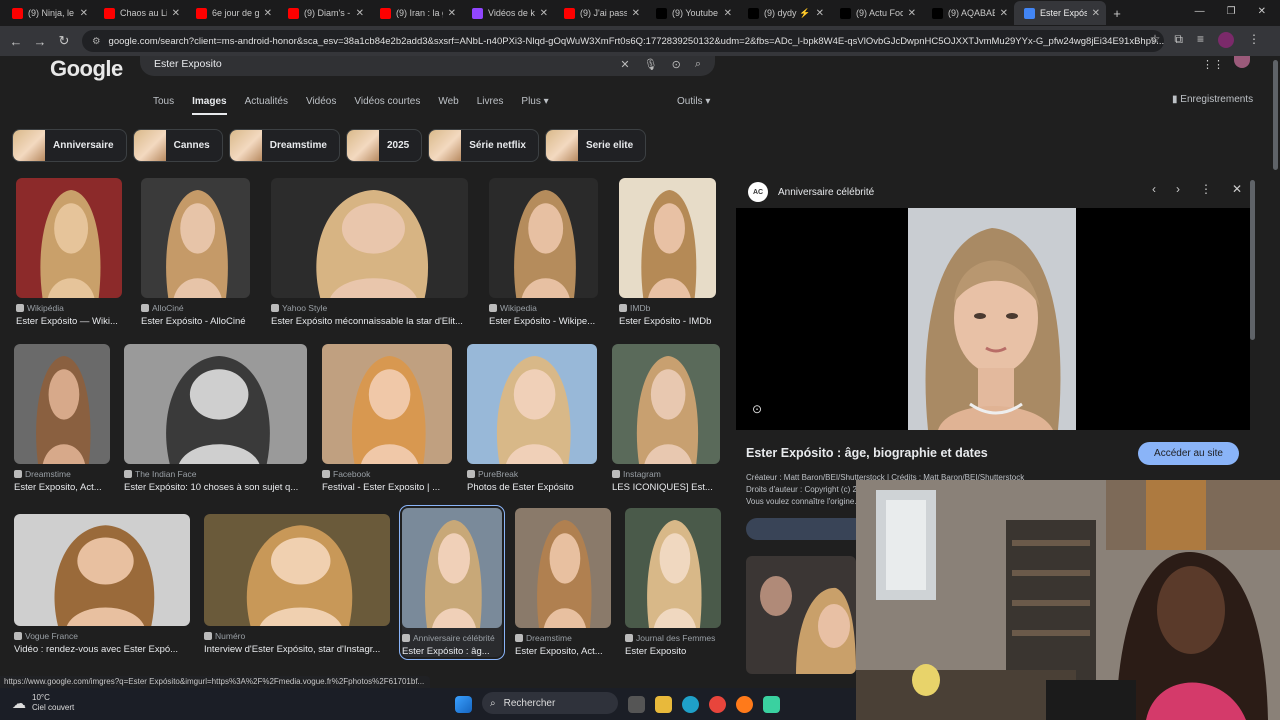 The width and height of the screenshot is (1280, 720). Describe the element at coordinates (968, 13) in the screenshot. I see `browser-tab: (9) AQABABI... ✕` at that location.